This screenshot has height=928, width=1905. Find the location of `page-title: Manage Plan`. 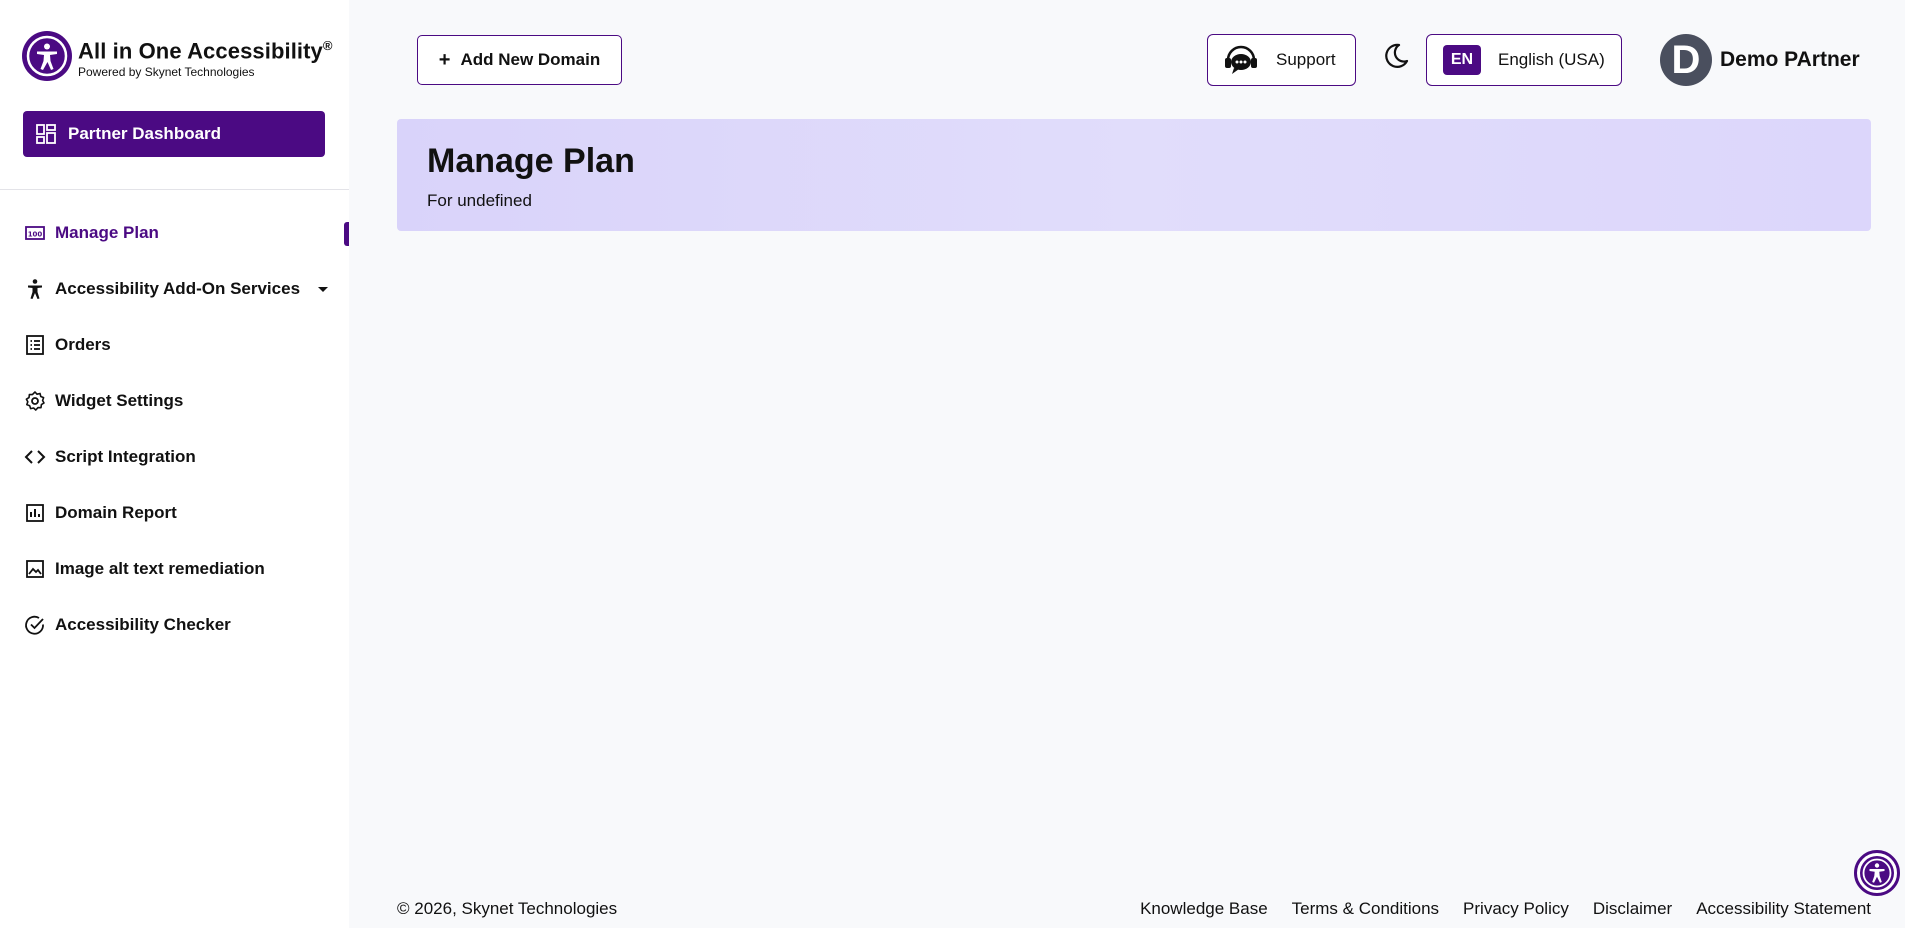

page-title: Manage Plan is located at coordinates (531, 161).